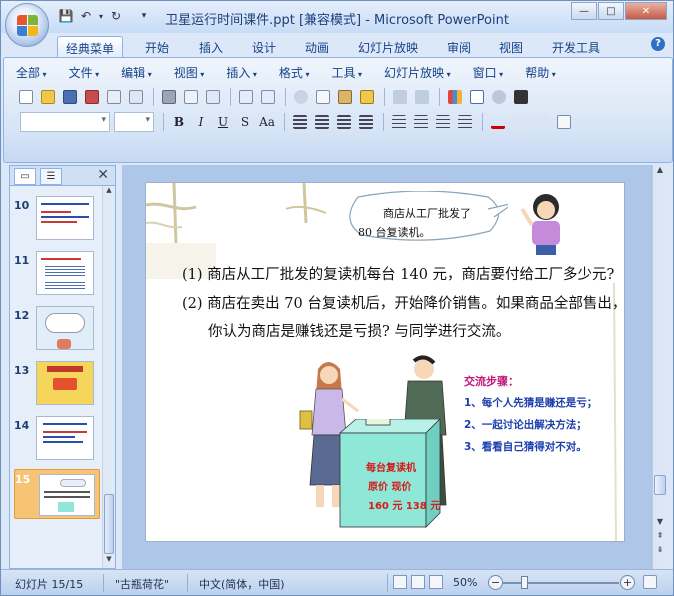 The image size is (674, 596). Describe the element at coordinates (264, 46) in the screenshot. I see `tab-design: 设计` at that location.